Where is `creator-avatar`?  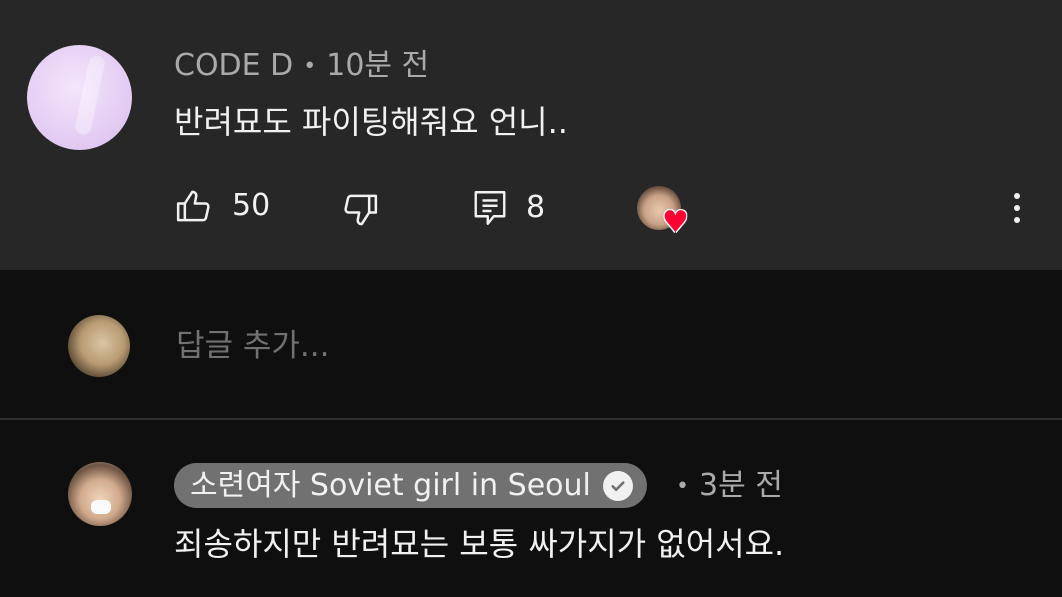 creator-avatar is located at coordinates (100, 494).